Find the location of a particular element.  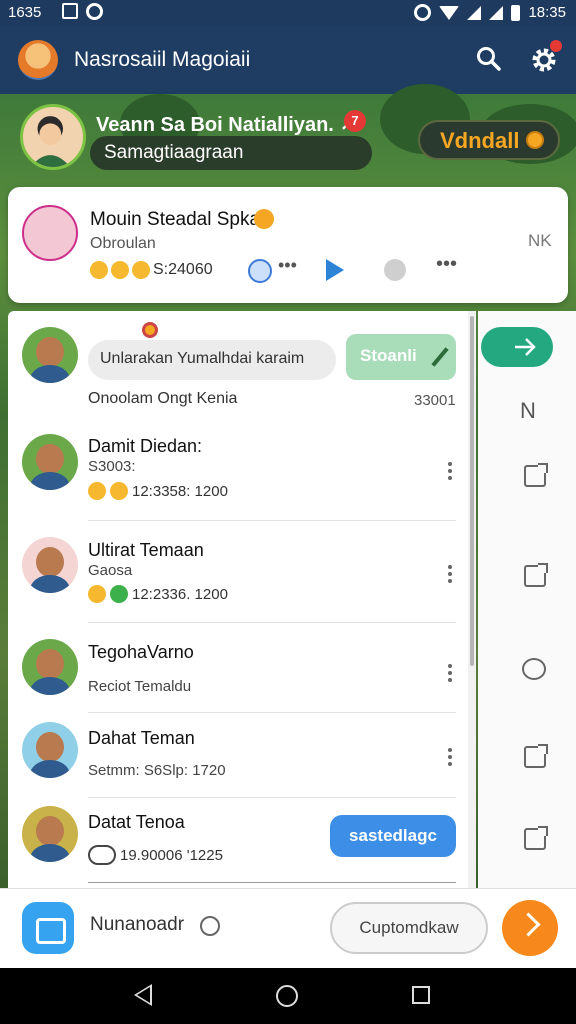

more-options-icon: ••• is located at coordinates (446, 264).